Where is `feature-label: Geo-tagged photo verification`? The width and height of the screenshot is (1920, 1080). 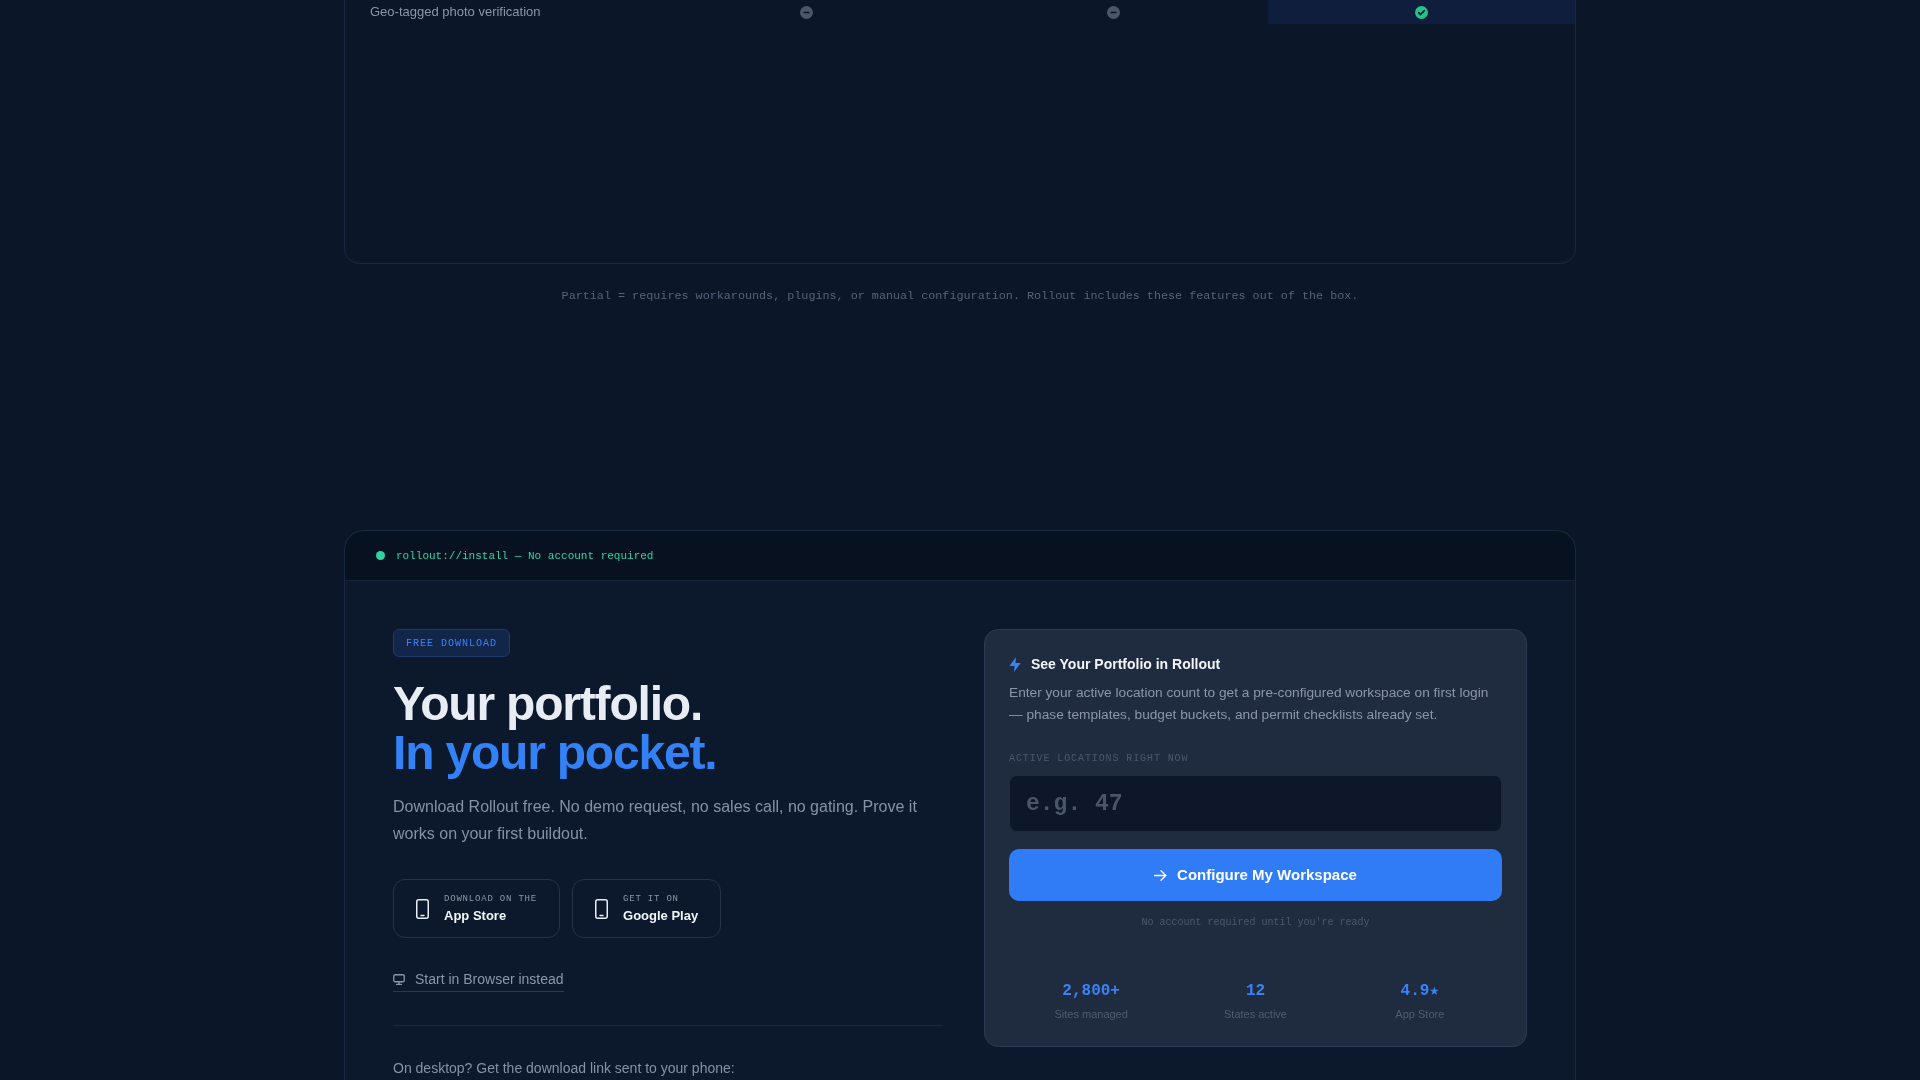
feature-label: Geo-tagged photo verification is located at coordinates (455, 12).